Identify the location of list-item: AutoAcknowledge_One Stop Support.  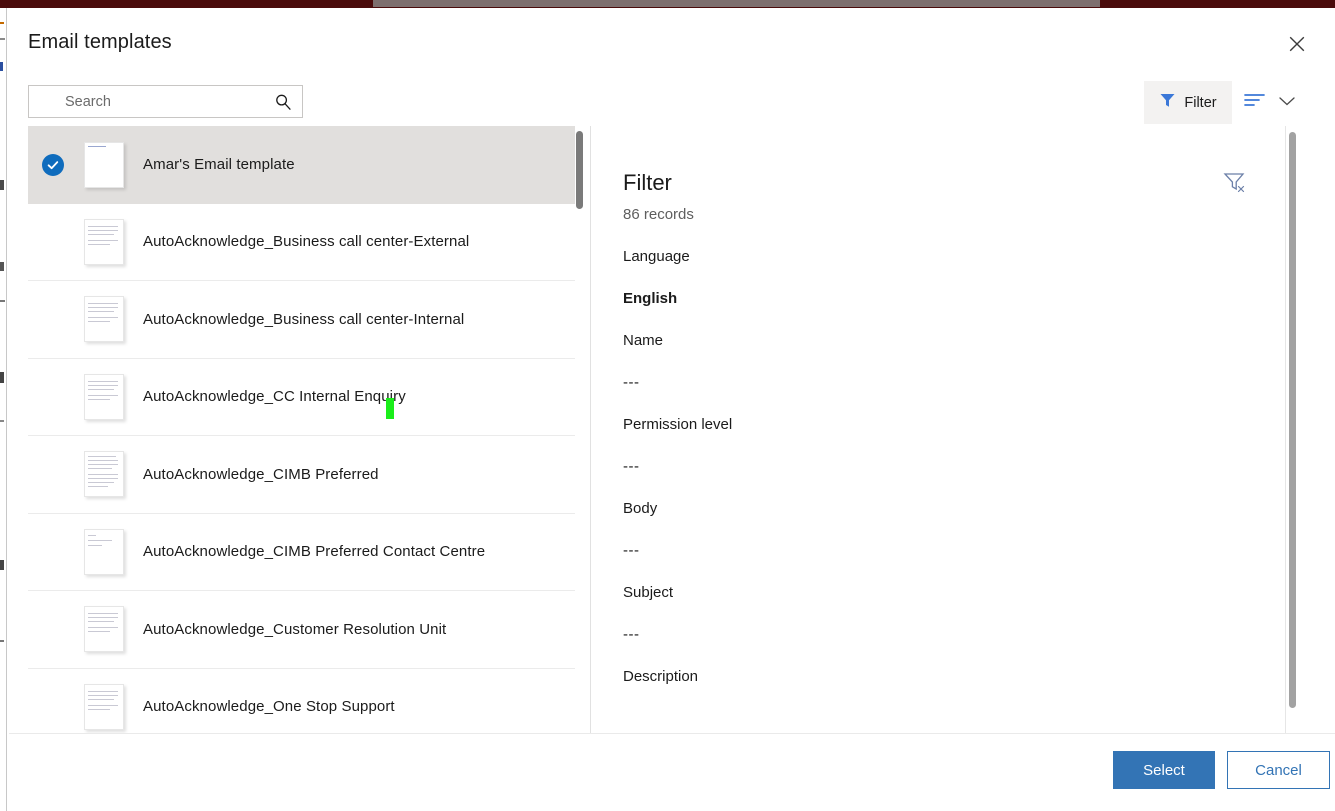
(304, 700).